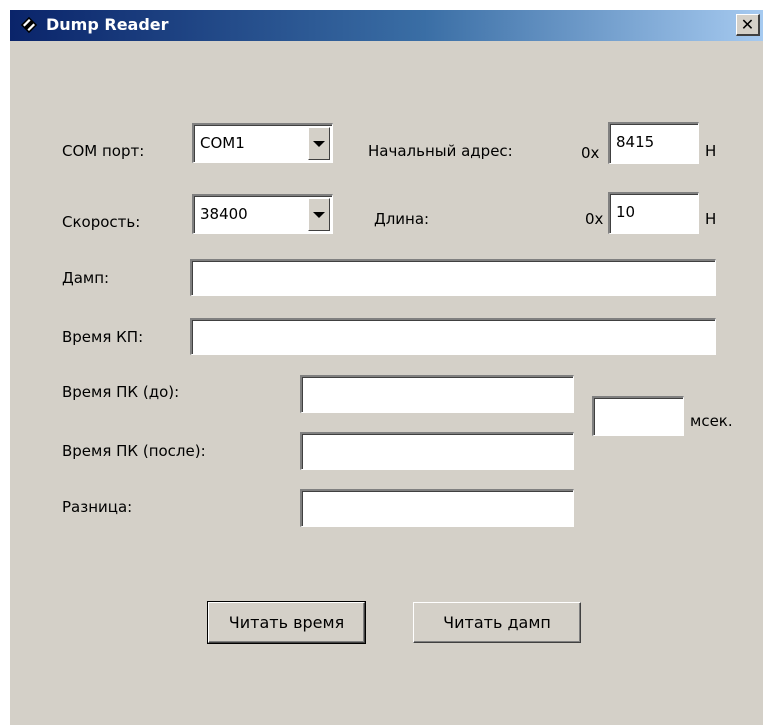 The image size is (763, 725). What do you see at coordinates (594, 219) in the screenshot?
I see `length-prefix: 0x` at bounding box center [594, 219].